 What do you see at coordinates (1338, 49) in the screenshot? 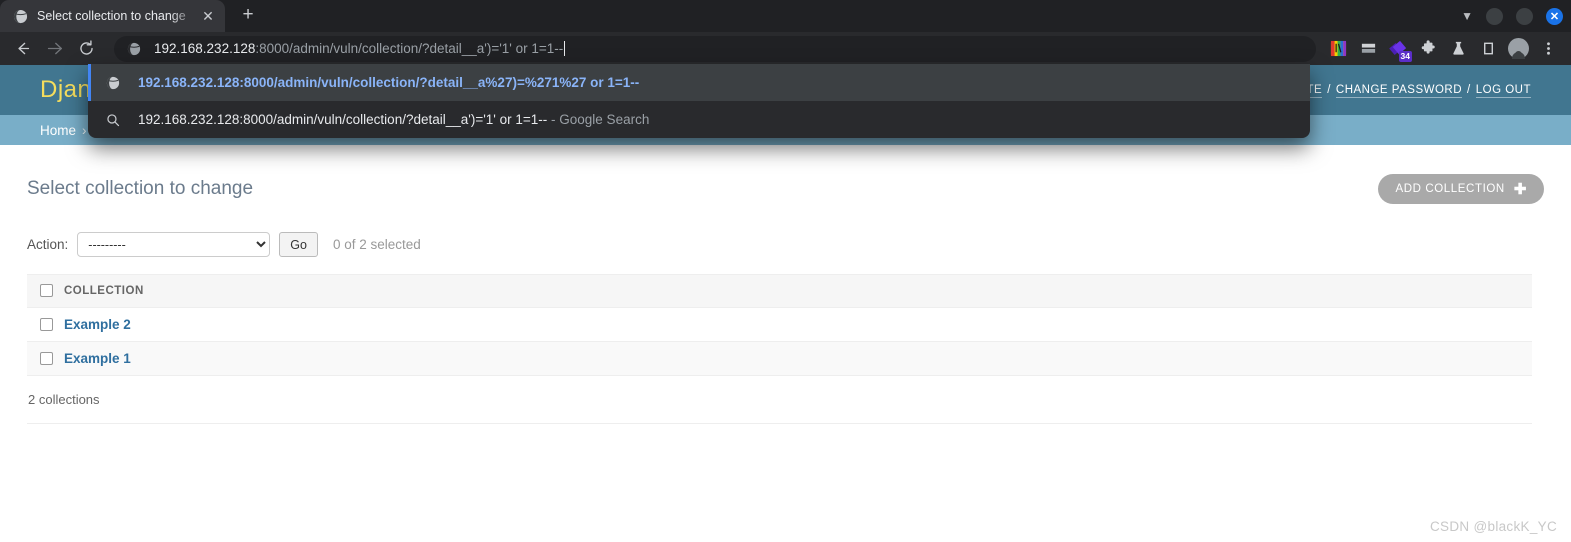
I see `rainbow-extension-icon` at bounding box center [1338, 49].